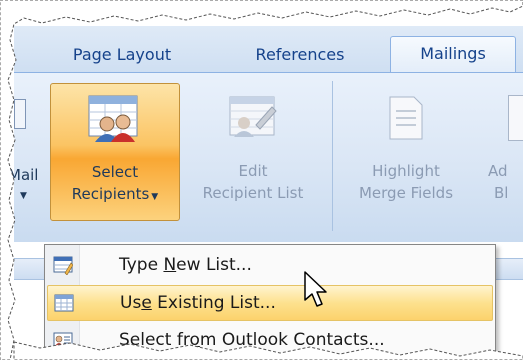 The height and width of the screenshot is (360, 523). I want to click on partial-document-icon, so click(515, 118).